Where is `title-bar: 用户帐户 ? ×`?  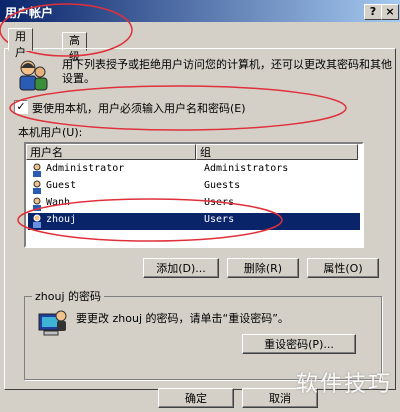 title-bar: 用户帐户 ? × is located at coordinates (200, 11).